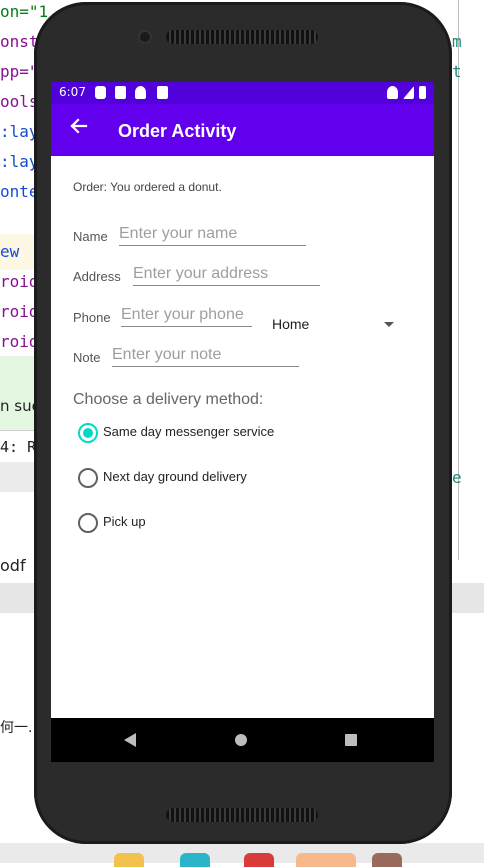 The width and height of the screenshot is (484, 867). I want to click on page-title: Order Activity, so click(177, 131).